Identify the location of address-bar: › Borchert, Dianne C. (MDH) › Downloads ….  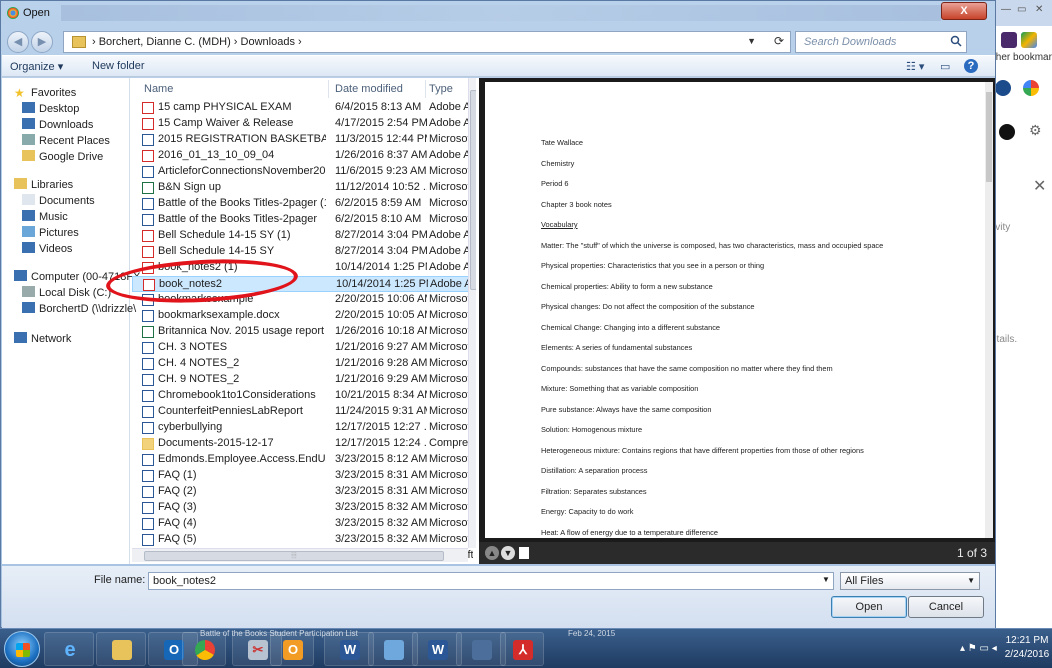
(427, 42).